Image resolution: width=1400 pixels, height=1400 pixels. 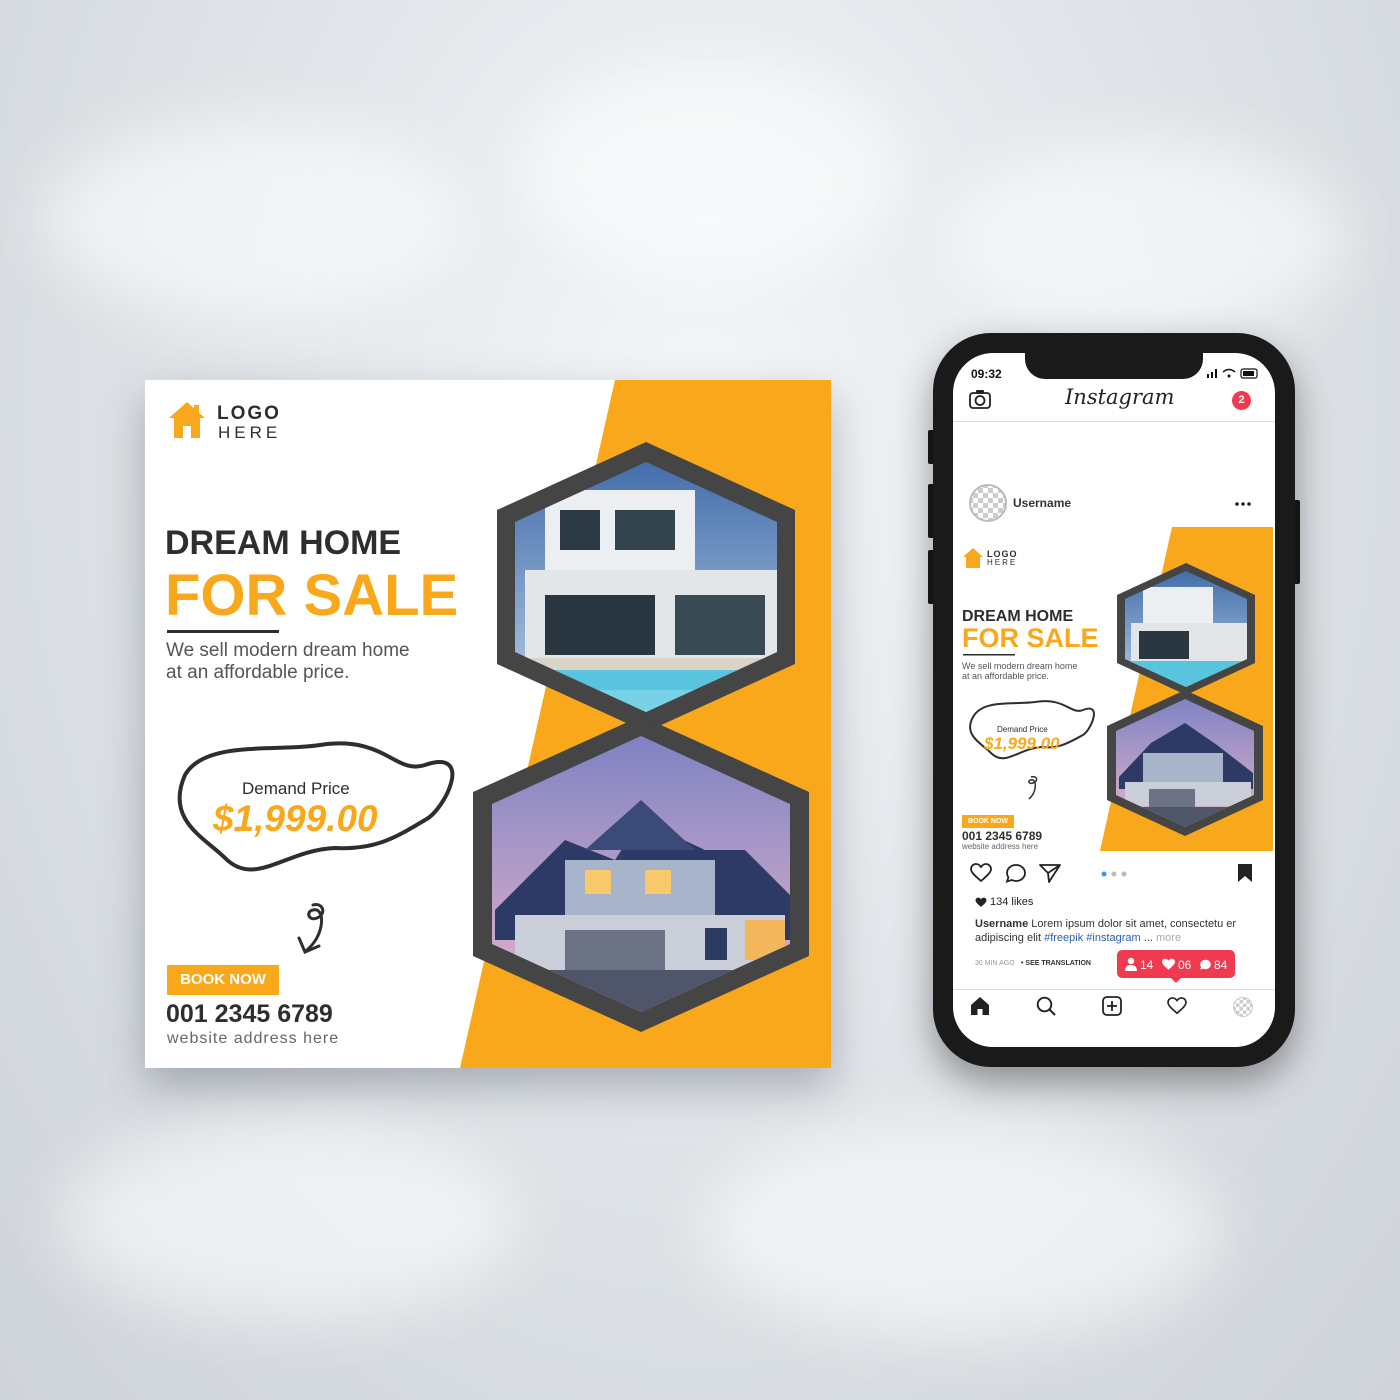 I want to click on mini-logo-subtext: HERE, so click(x=1002, y=562).